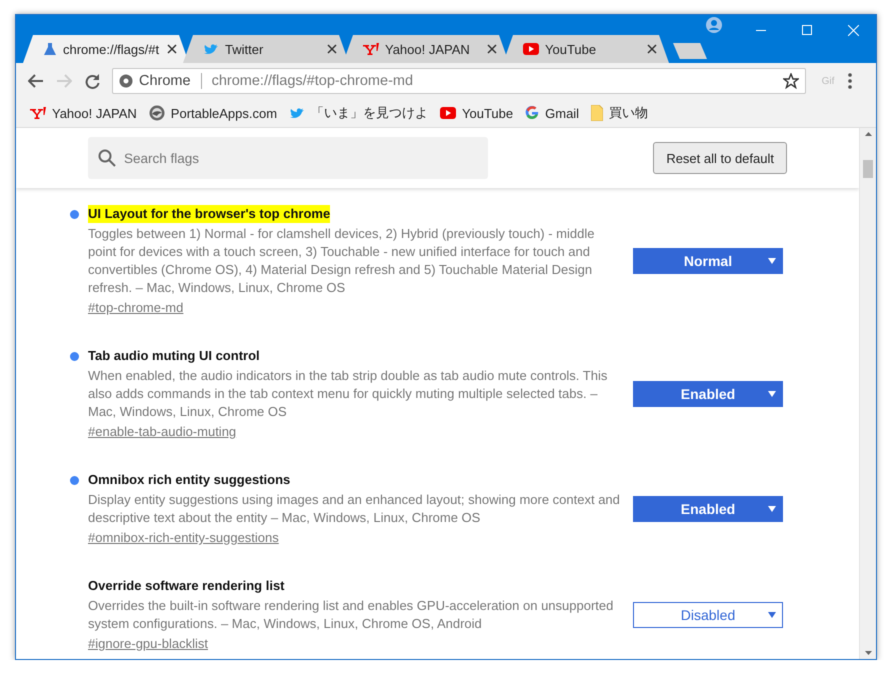 The width and height of the screenshot is (893, 679). Describe the element at coordinates (224, 113) in the screenshot. I see `bookmark-link: PortableApps.com` at that location.